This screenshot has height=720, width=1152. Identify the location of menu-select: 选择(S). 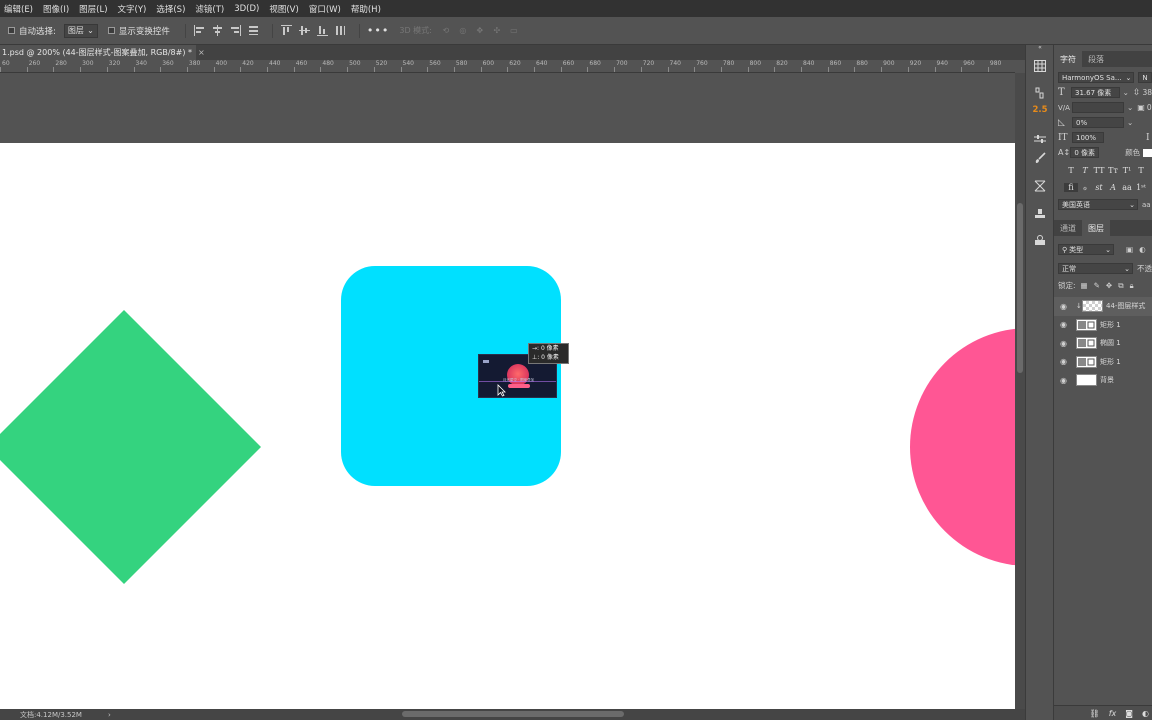
(171, 9).